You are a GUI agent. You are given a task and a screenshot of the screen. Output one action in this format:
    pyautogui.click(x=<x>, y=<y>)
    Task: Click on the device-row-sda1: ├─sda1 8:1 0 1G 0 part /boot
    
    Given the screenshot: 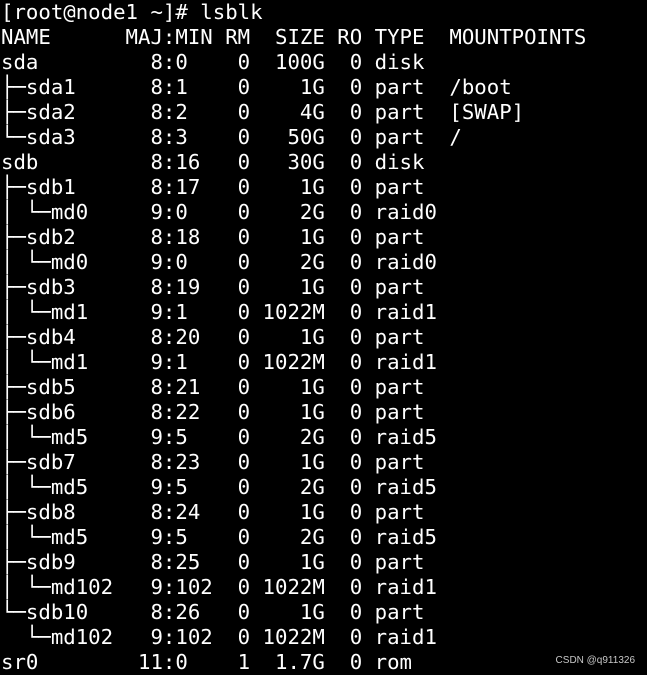 What is the action you would take?
    pyautogui.click(x=256, y=87)
    